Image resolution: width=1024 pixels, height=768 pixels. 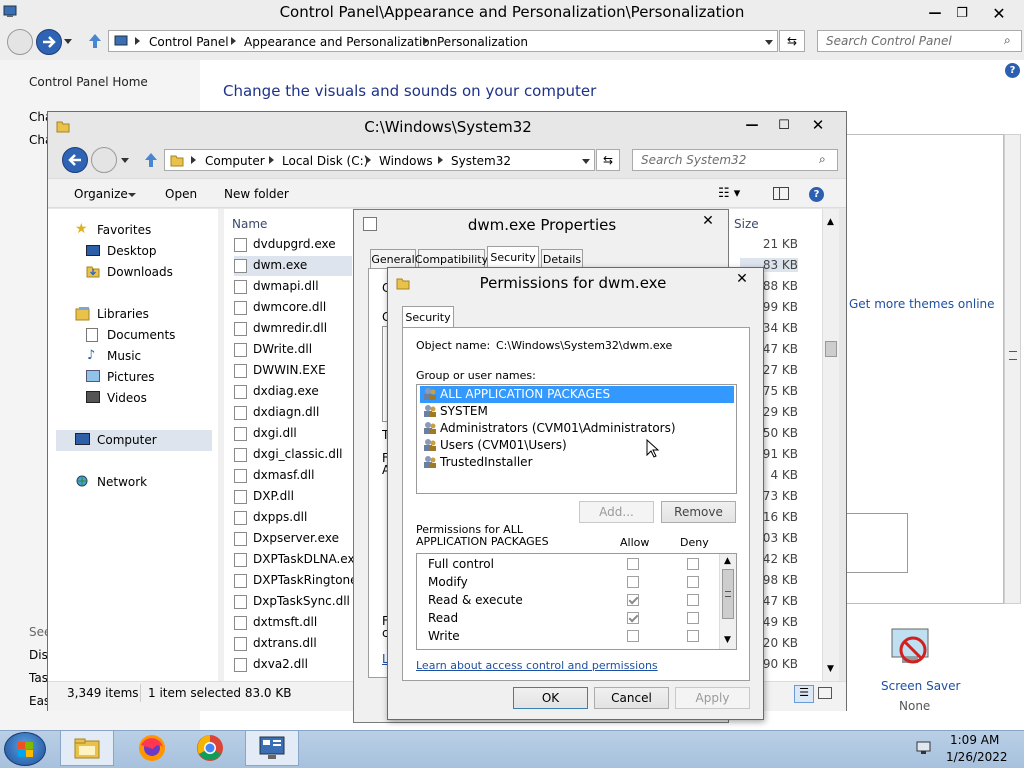 What do you see at coordinates (140, 272) in the screenshot?
I see `nav-downloads: Downloads` at bounding box center [140, 272].